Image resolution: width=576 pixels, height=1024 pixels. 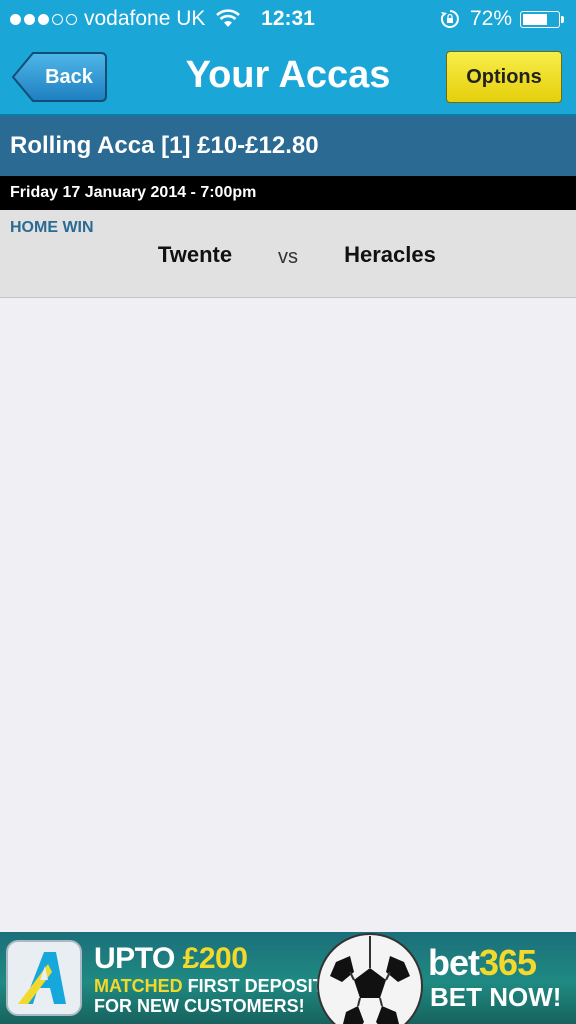 What do you see at coordinates (288, 20) in the screenshot?
I see `status-bar: vodafone UK 12:31 72%` at bounding box center [288, 20].